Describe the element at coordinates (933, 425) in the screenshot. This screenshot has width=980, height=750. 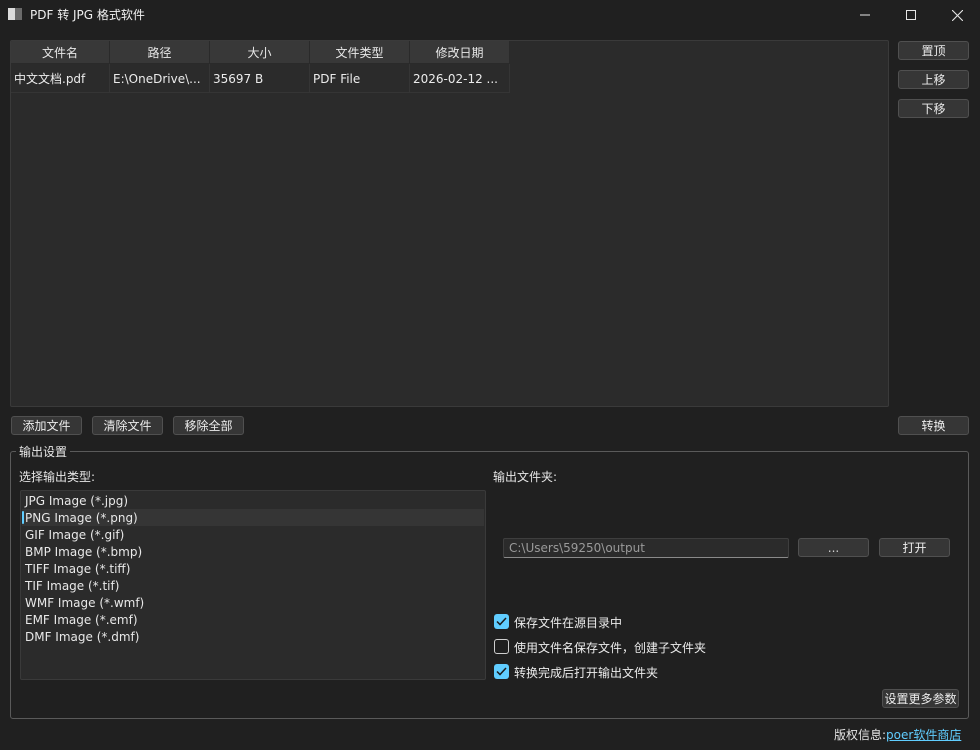
I see `convert-button: 转换` at that location.